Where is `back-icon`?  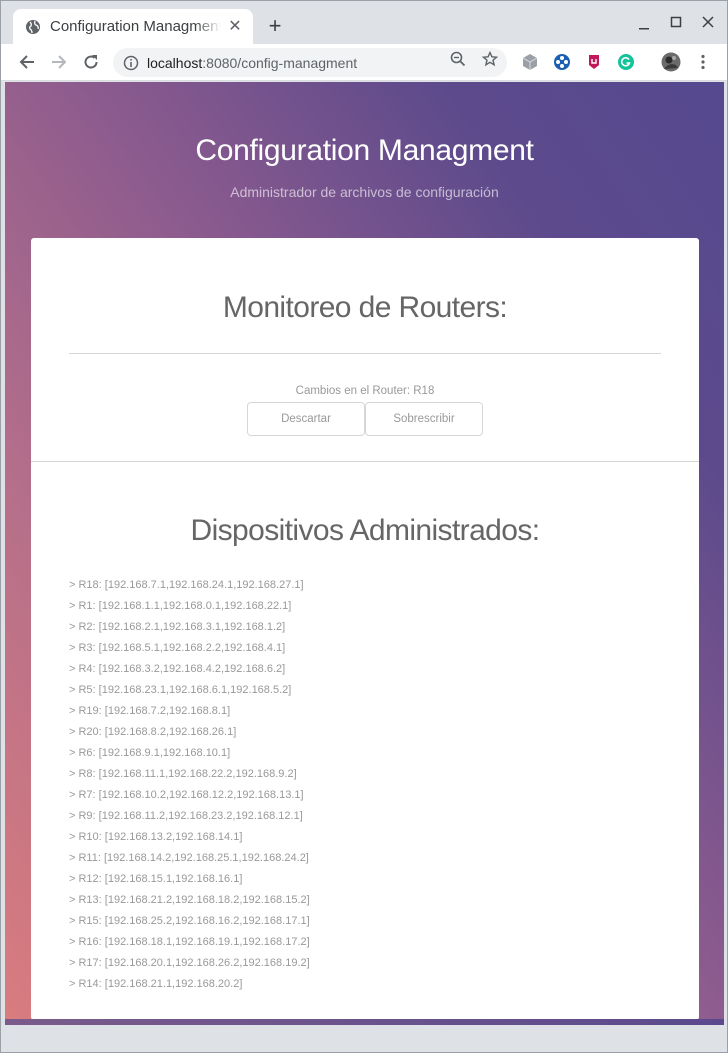 back-icon is located at coordinates (27, 62).